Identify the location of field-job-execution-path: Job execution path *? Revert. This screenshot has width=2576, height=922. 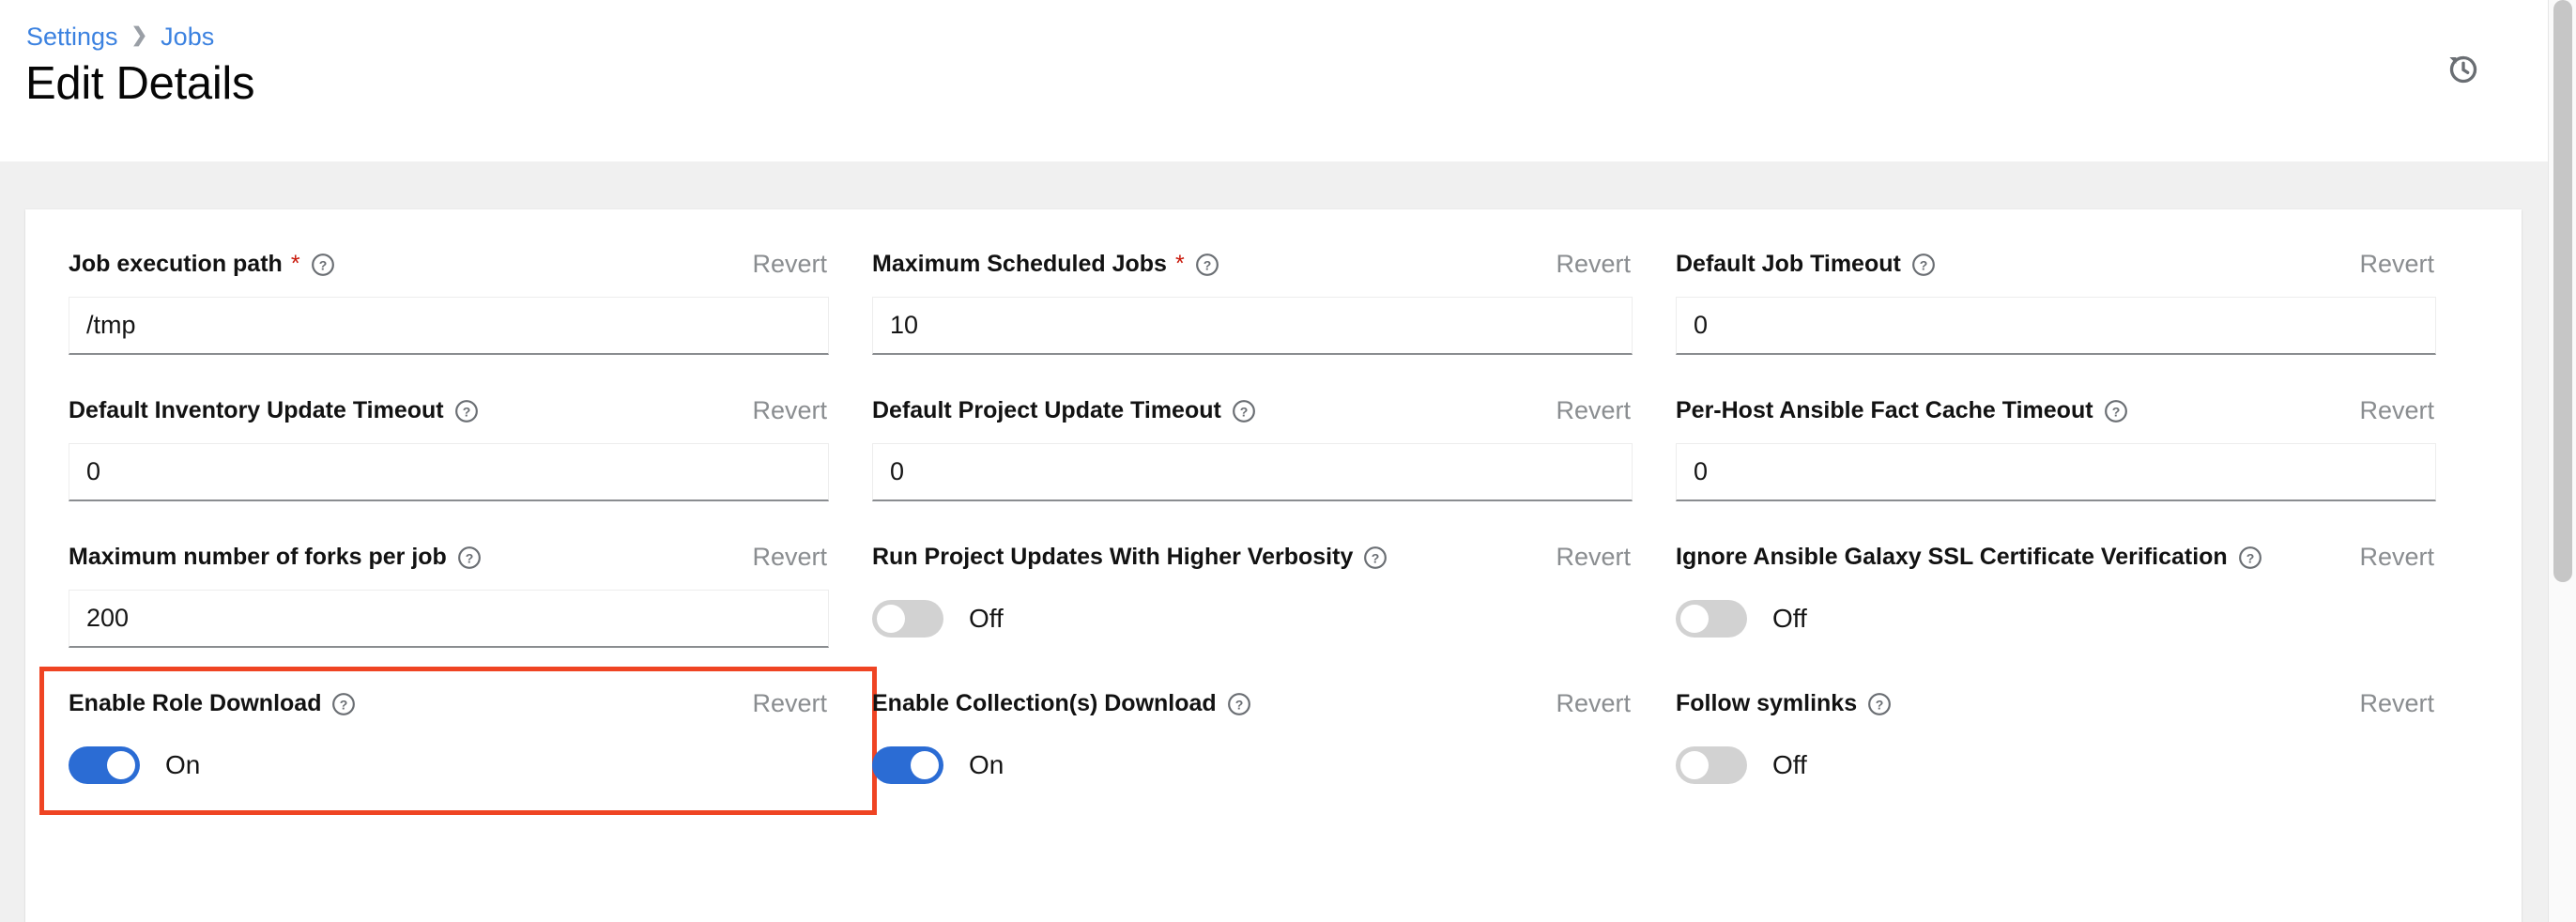
(471, 302).